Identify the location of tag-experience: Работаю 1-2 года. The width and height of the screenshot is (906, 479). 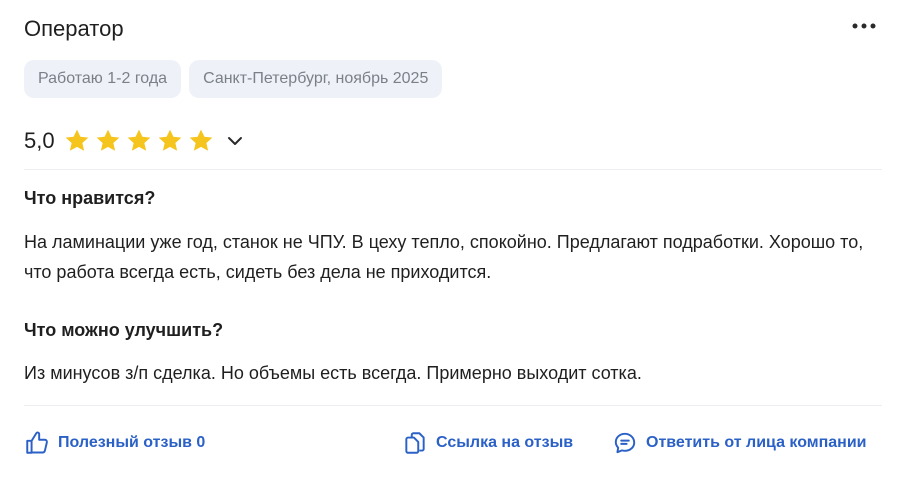
(103, 79).